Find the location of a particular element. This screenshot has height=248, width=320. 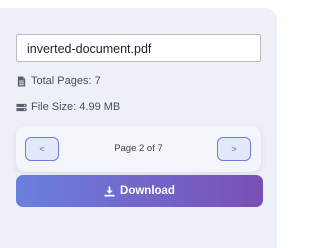

file-icon is located at coordinates (21, 81).